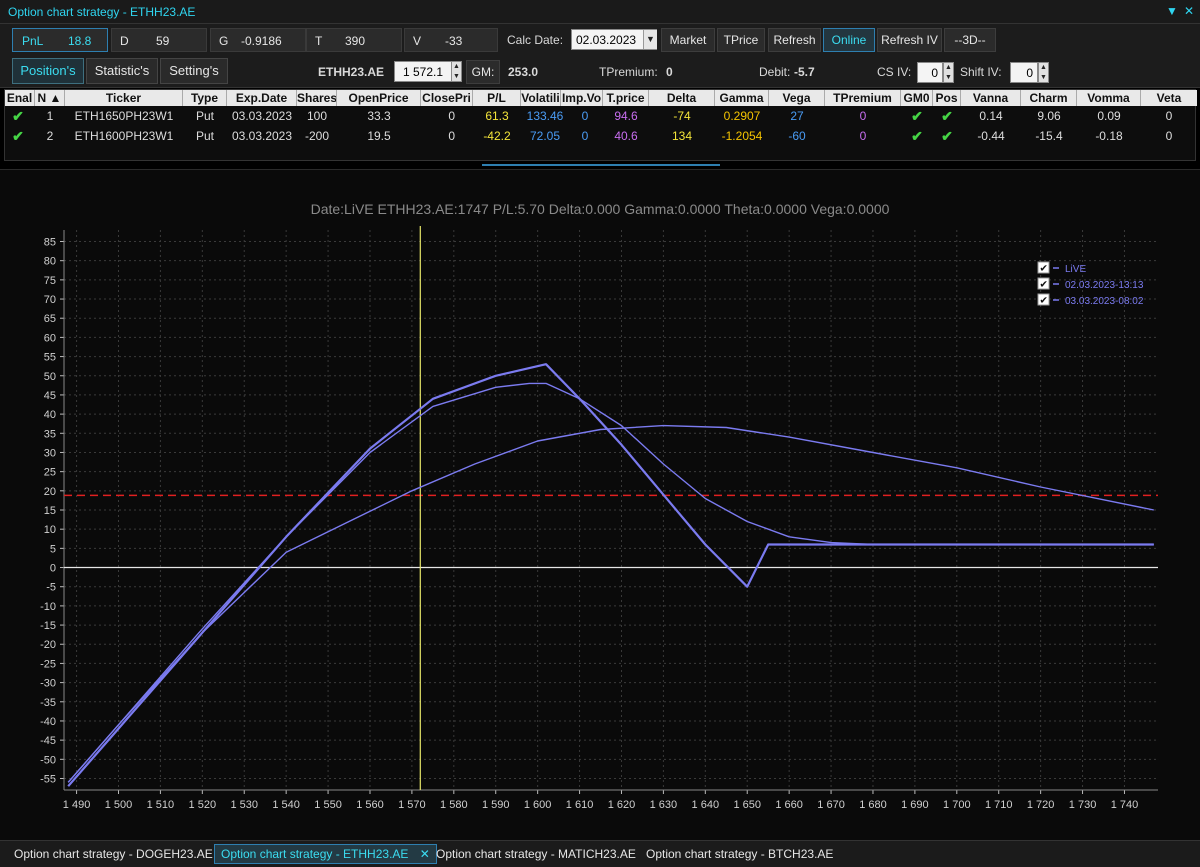 This screenshot has height=867, width=1200. Describe the element at coordinates (948, 72) in the screenshot. I see `cs-iv-spinner: ▲ ▼` at that location.